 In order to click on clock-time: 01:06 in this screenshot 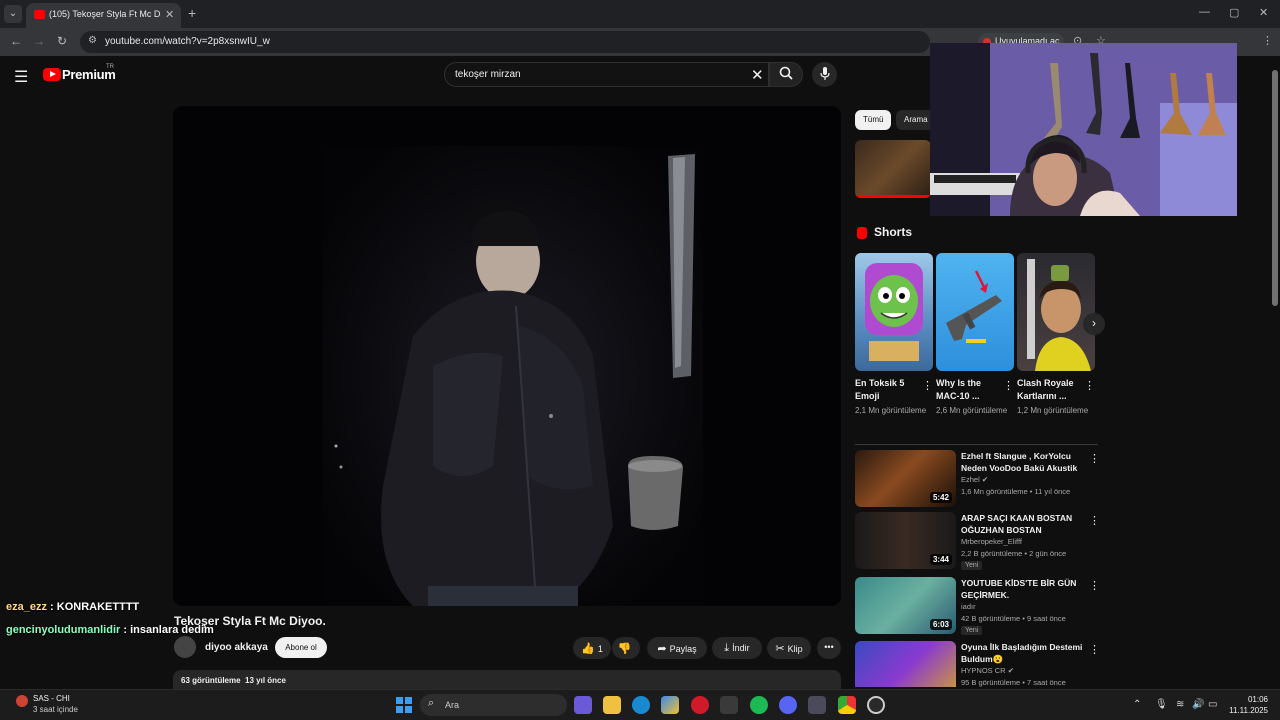, I will do `click(1254, 699)`.